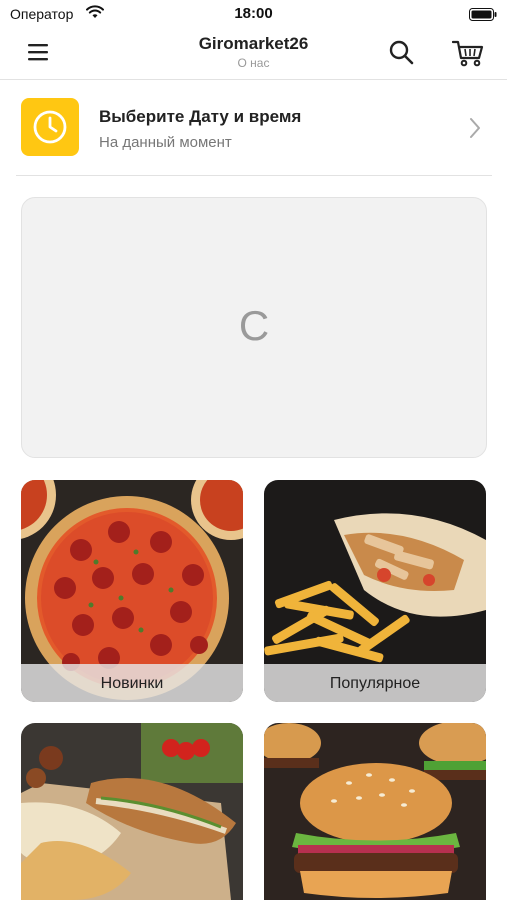 Image resolution: width=507 pixels, height=900 pixels. I want to click on delivery-subtitle: На данный момент, so click(165, 142).